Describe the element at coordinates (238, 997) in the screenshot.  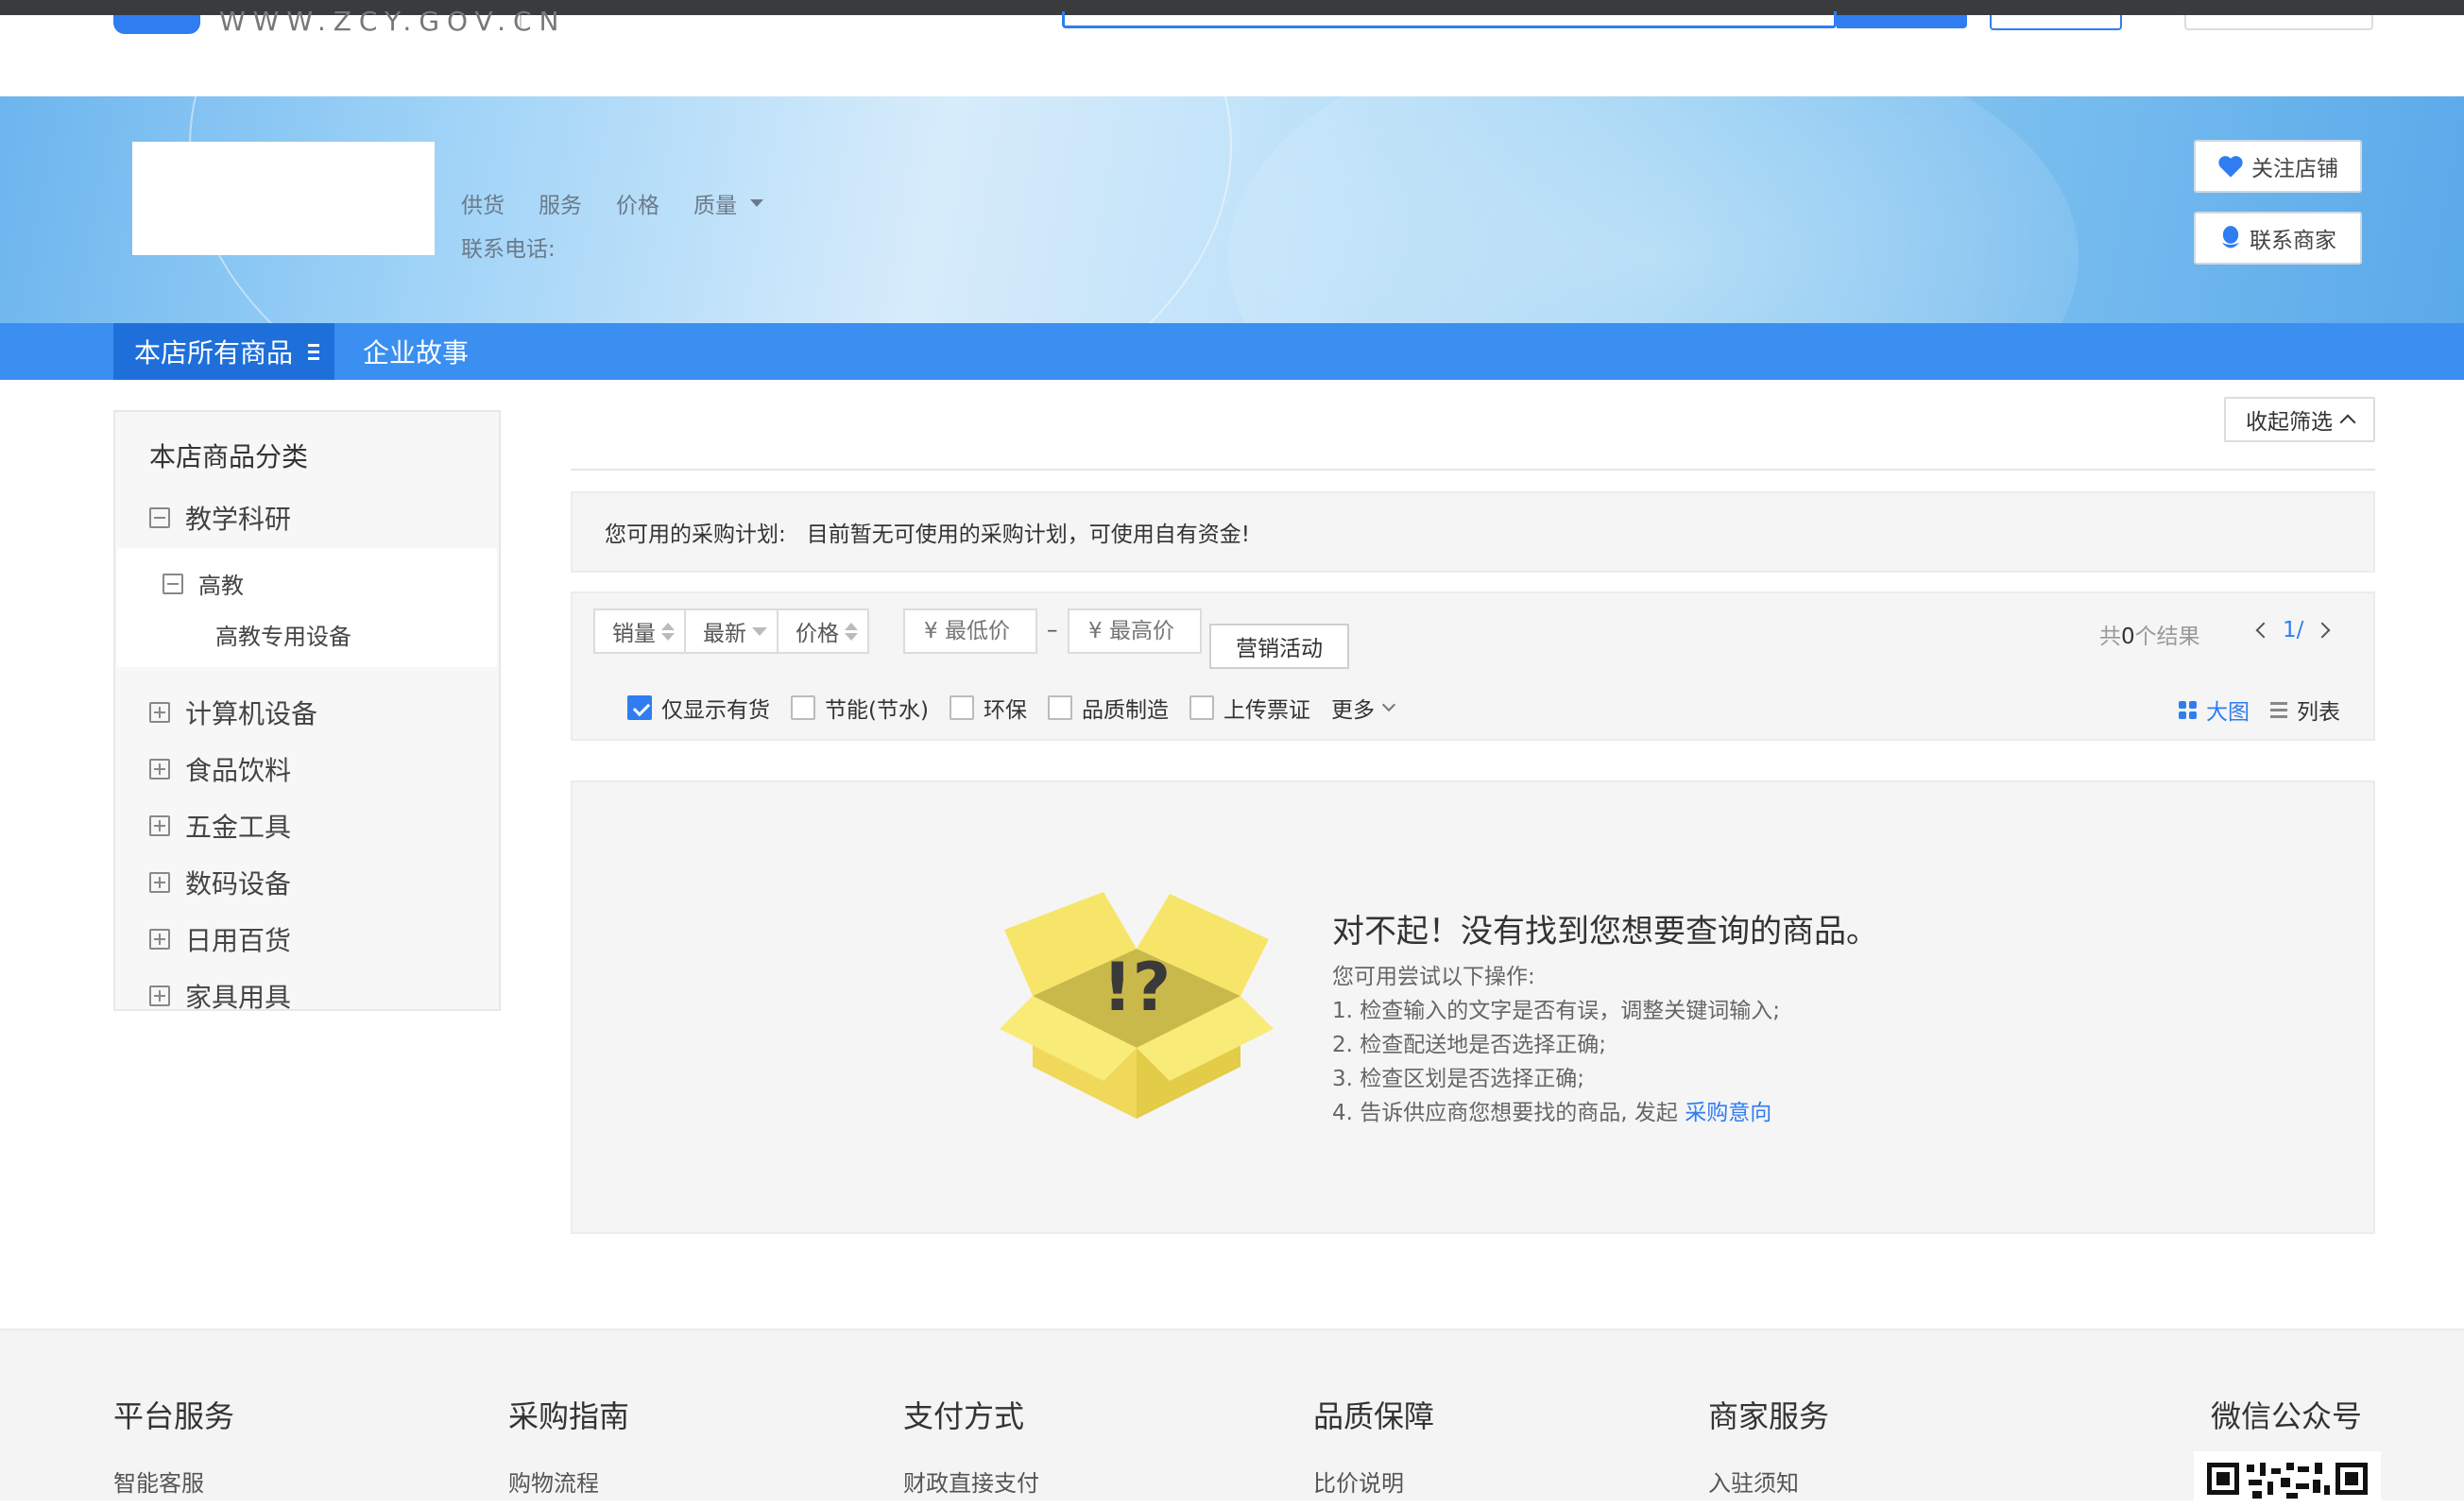
I see `sidebar-item-label: 家具用具` at that location.